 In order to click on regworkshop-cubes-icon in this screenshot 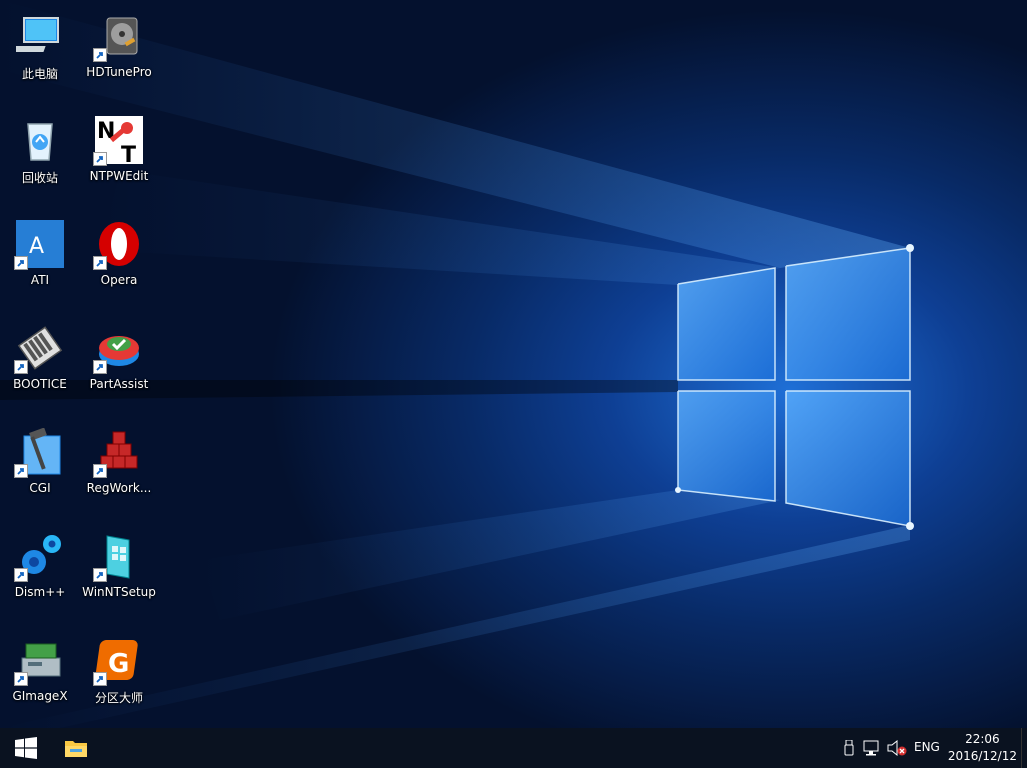, I will do `click(118, 453)`.